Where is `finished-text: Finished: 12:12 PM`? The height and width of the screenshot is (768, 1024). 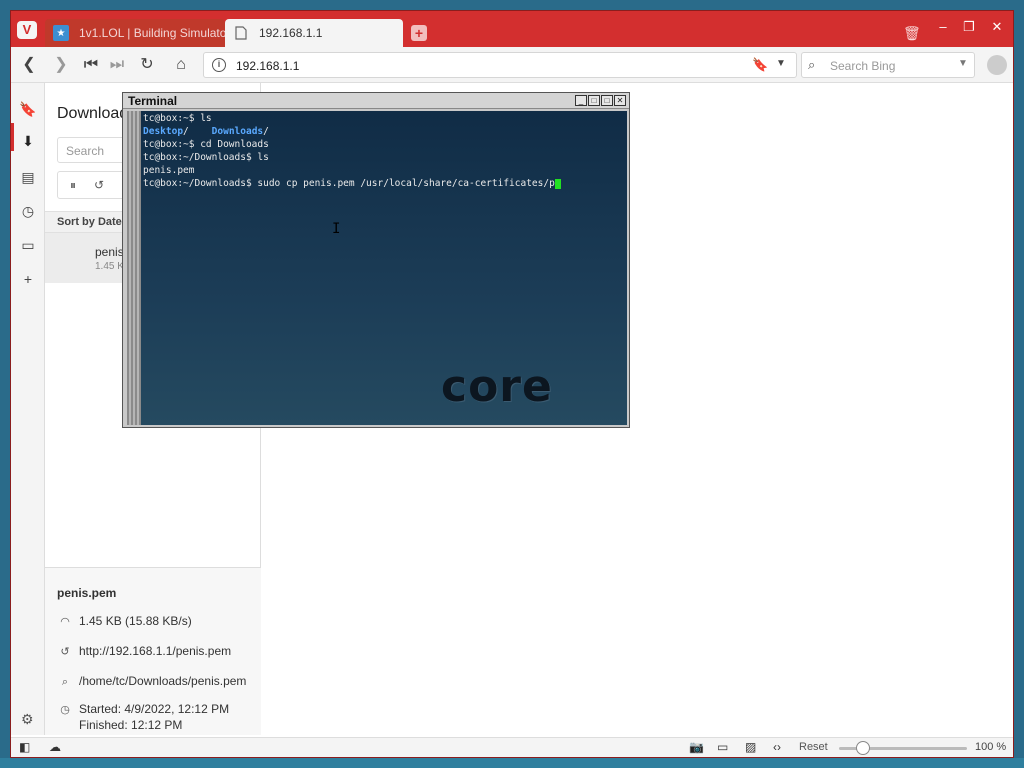 finished-text: Finished: 12:12 PM is located at coordinates (131, 725).